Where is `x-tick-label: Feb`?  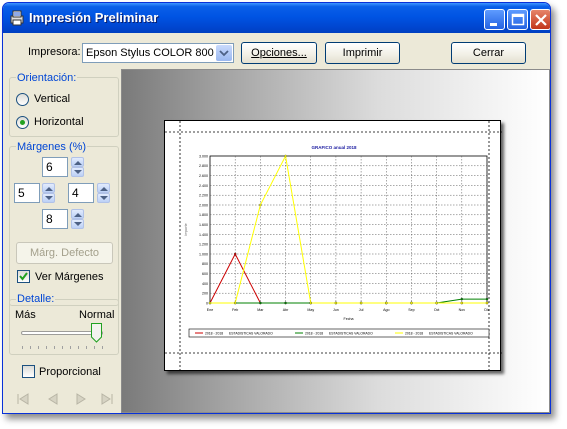 x-tick-label: Feb is located at coordinates (235, 310).